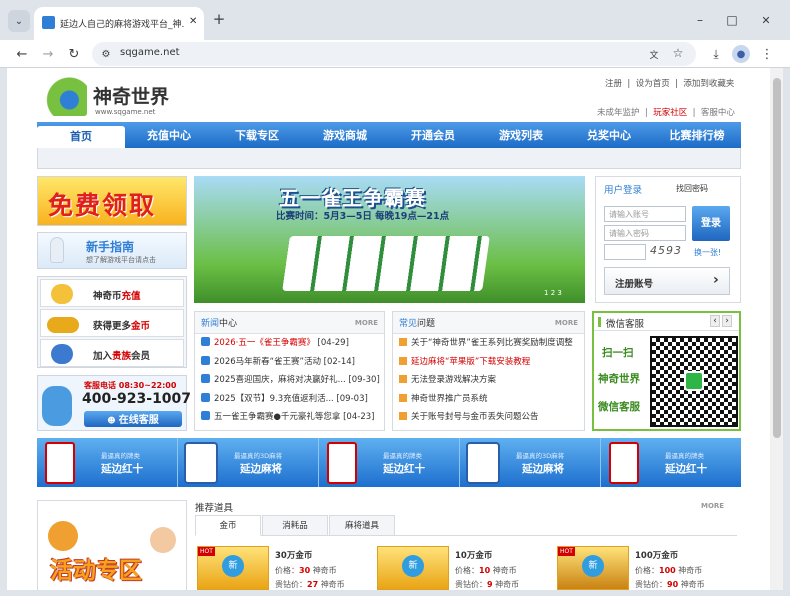  What do you see at coordinates (193, 21) in the screenshot?
I see `tab-close-icon: ✕` at bounding box center [193, 21].